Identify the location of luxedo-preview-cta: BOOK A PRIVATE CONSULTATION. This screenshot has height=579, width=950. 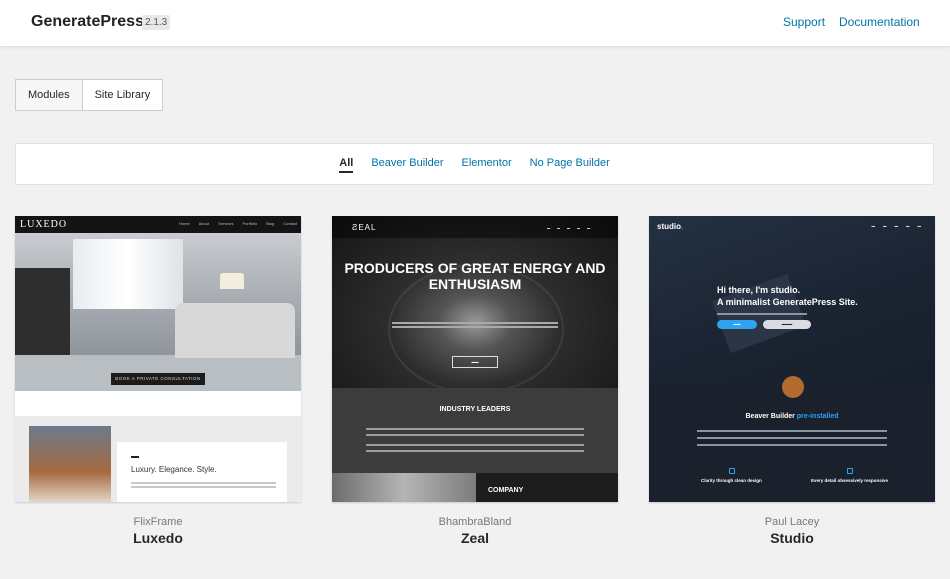
(158, 379).